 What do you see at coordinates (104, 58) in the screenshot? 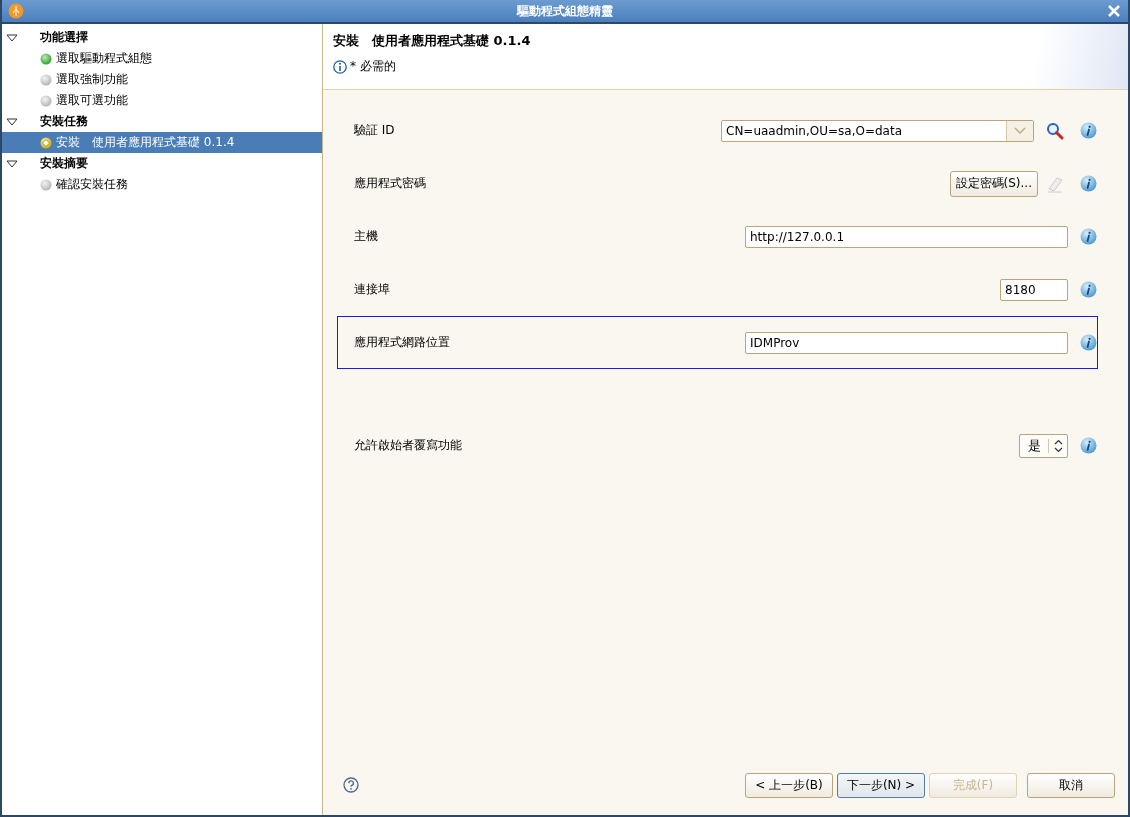
I see `tree-item-label: 選取驅動程式組態` at bounding box center [104, 58].